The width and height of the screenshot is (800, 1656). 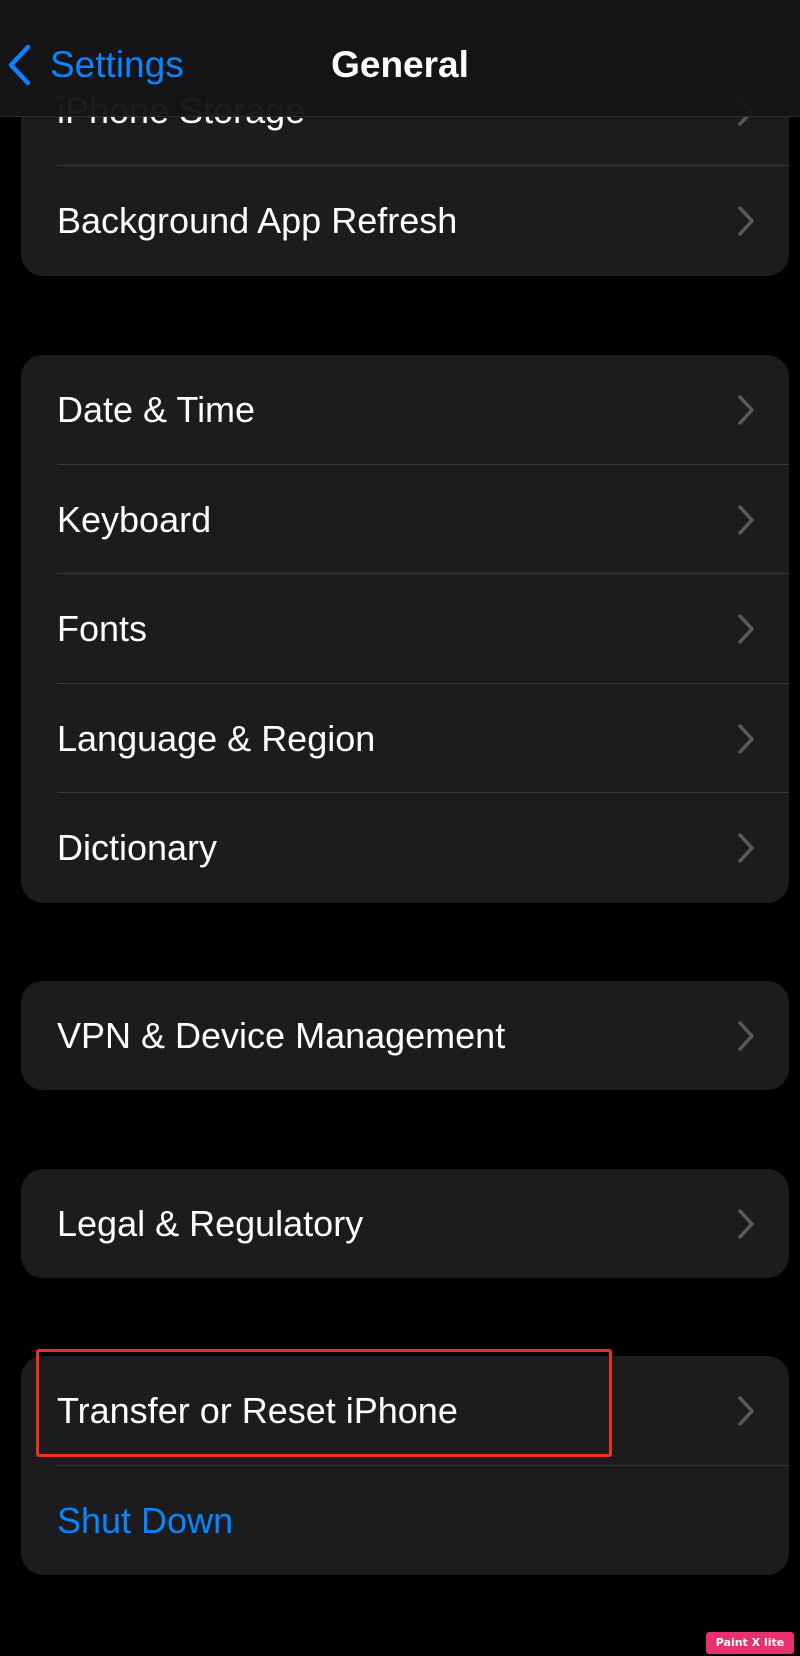 I want to click on row-fonts: Fonts, so click(x=405, y=629).